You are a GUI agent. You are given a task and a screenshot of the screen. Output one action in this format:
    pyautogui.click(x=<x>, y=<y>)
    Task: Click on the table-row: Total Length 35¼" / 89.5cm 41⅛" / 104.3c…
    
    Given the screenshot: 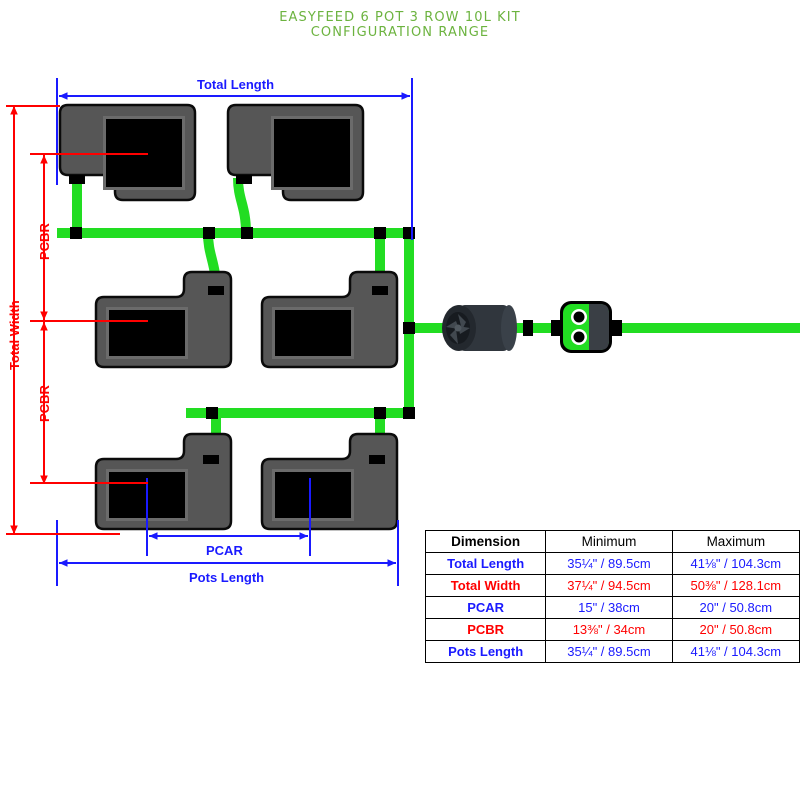 What is the action you would take?
    pyautogui.click(x=612, y=563)
    